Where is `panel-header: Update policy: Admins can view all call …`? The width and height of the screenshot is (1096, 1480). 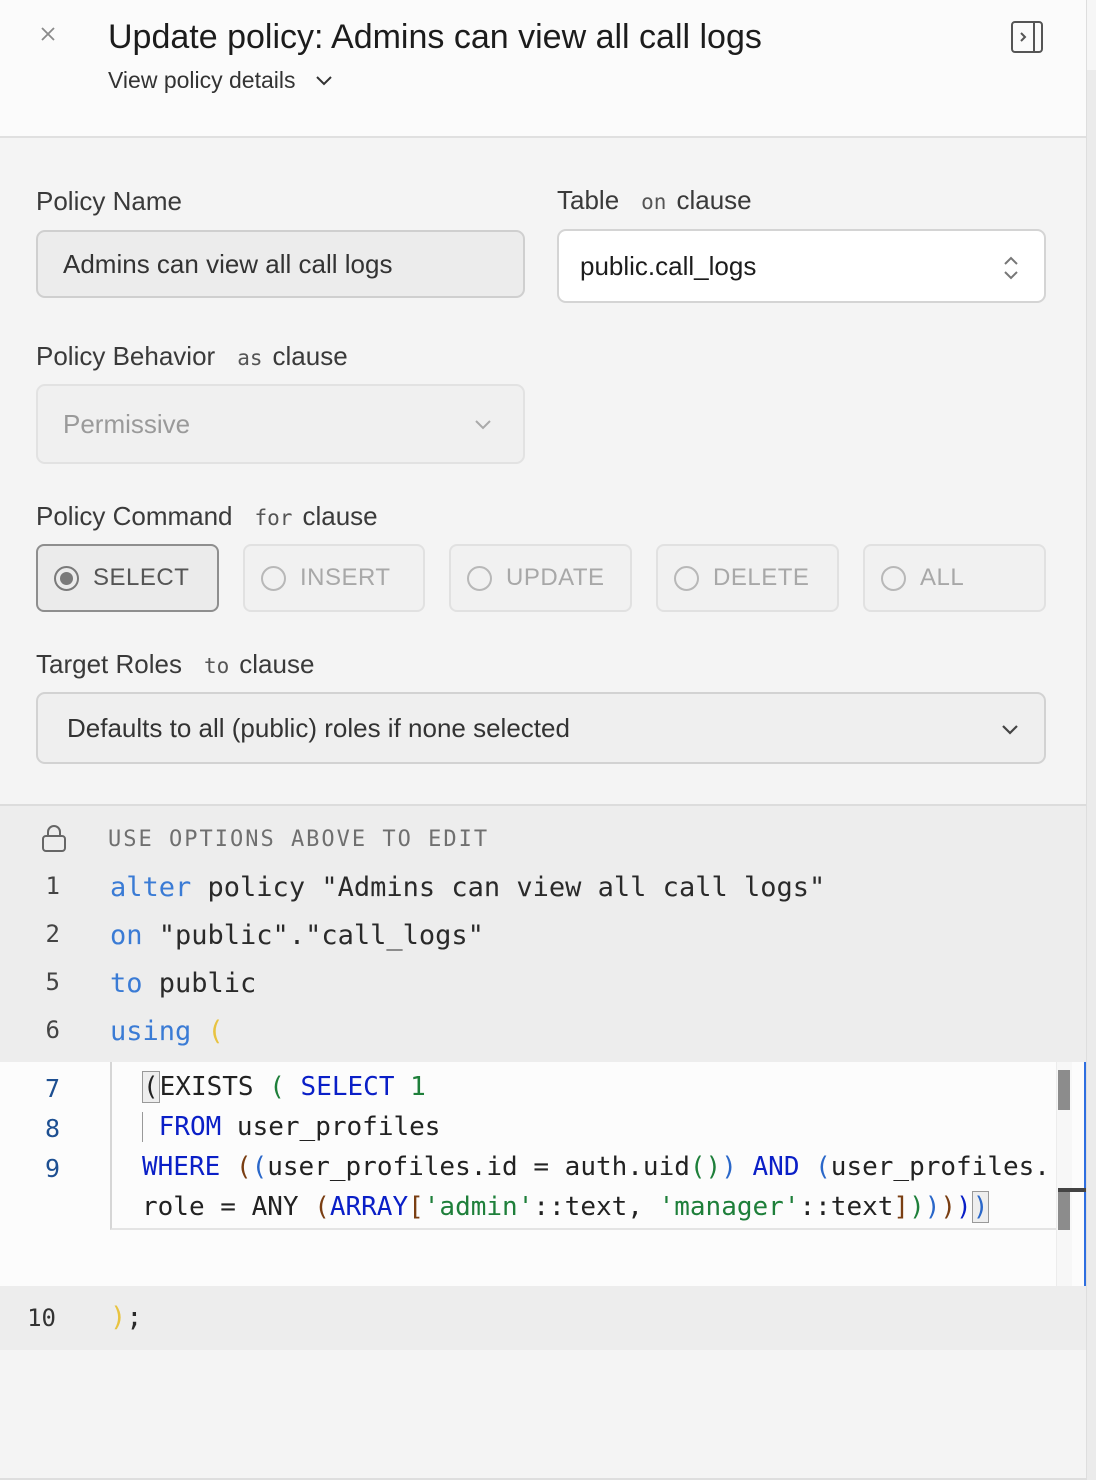 panel-header: Update policy: Admins can view all call … is located at coordinates (543, 69).